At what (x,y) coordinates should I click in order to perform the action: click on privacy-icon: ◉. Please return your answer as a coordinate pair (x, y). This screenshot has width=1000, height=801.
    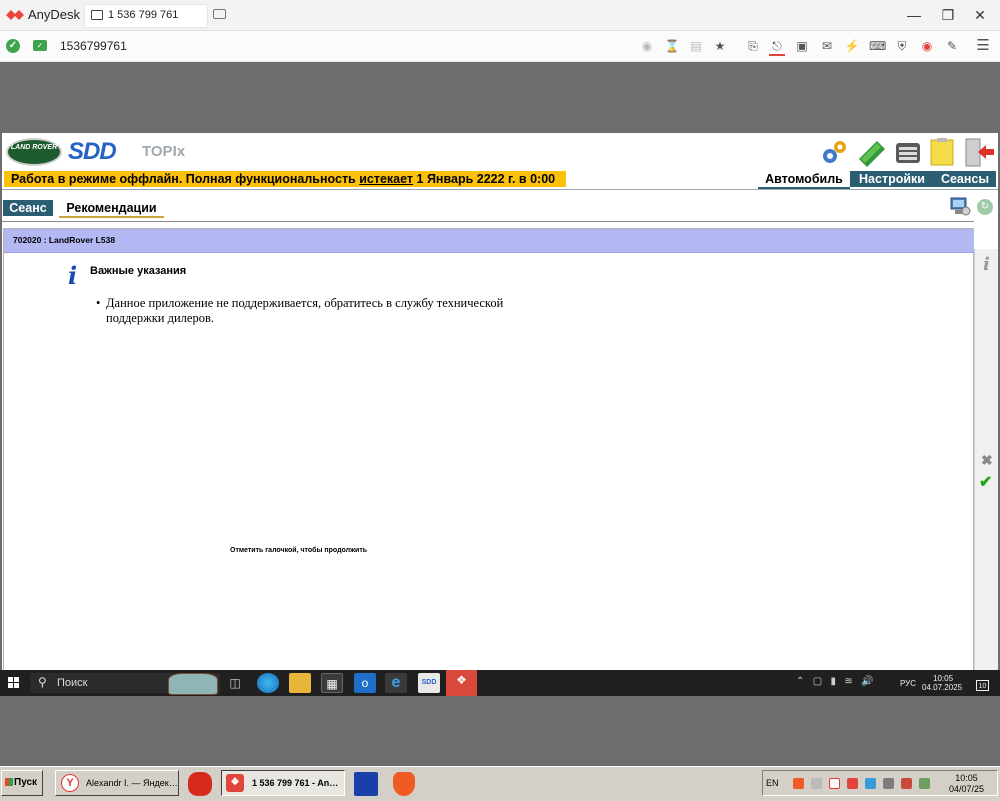
    Looking at the image, I should click on (647, 46).